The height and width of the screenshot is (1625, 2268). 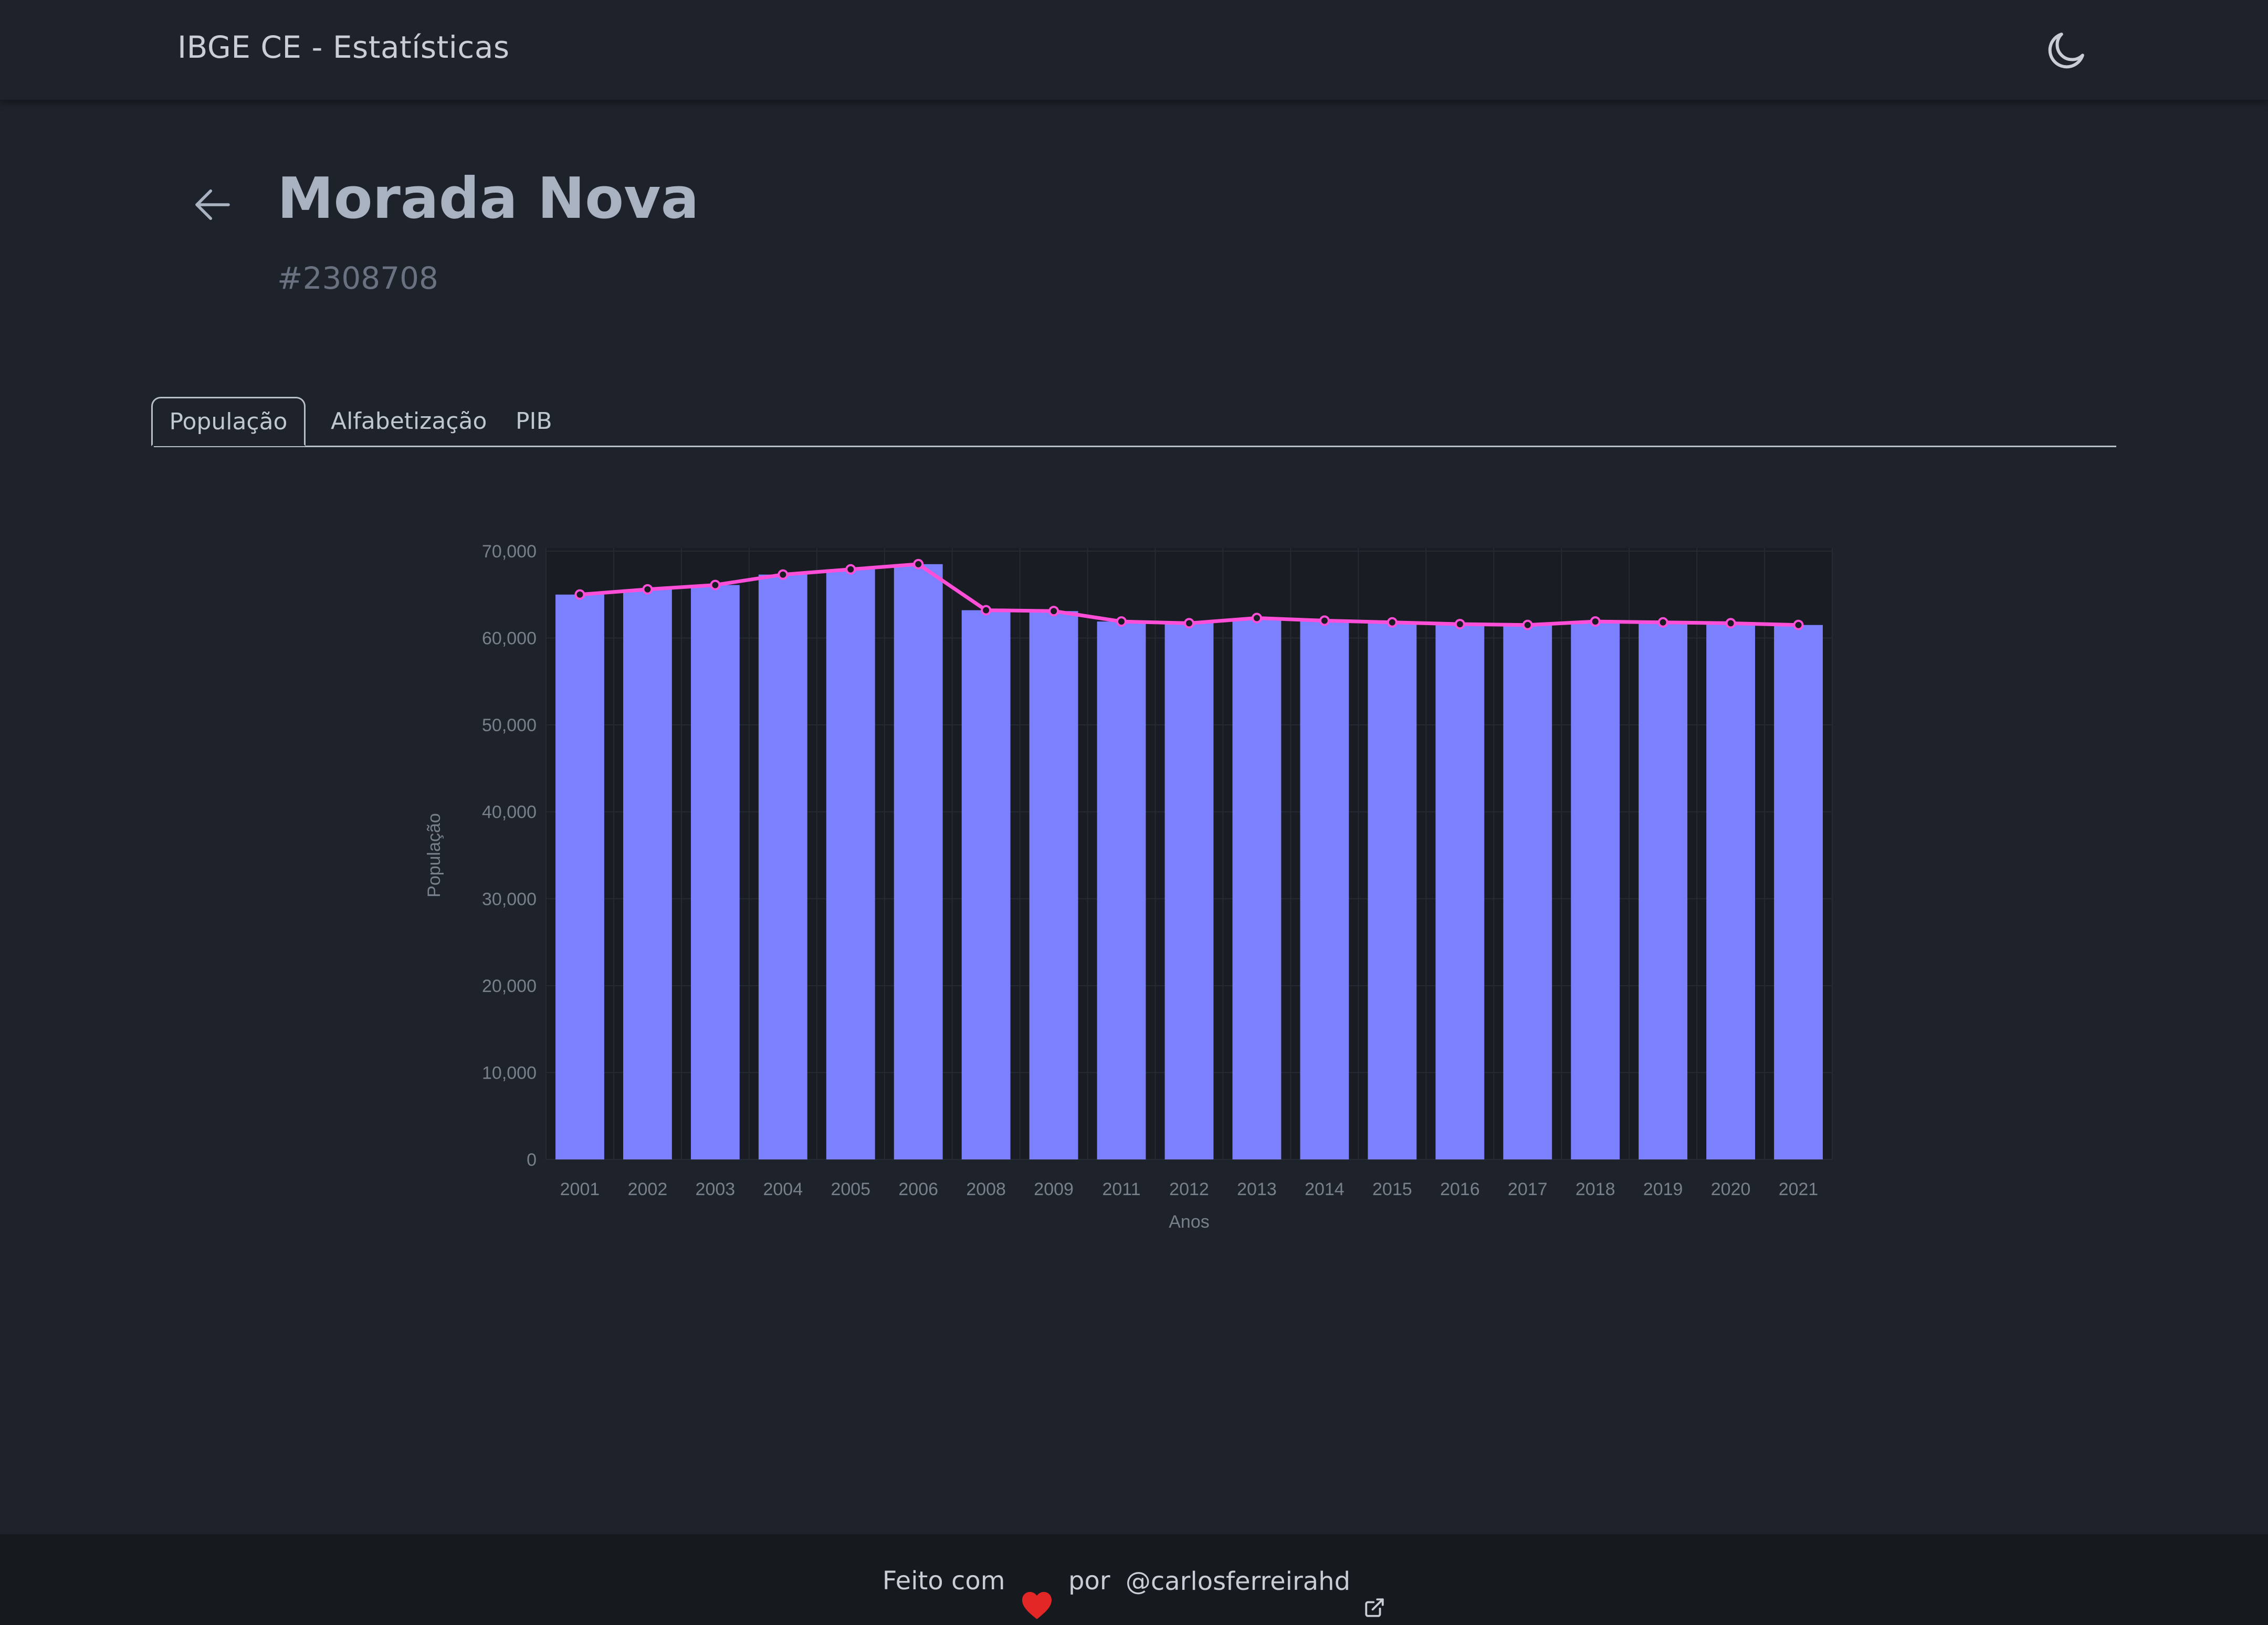 What do you see at coordinates (850, 569) in the screenshot?
I see `line-point-2005` at bounding box center [850, 569].